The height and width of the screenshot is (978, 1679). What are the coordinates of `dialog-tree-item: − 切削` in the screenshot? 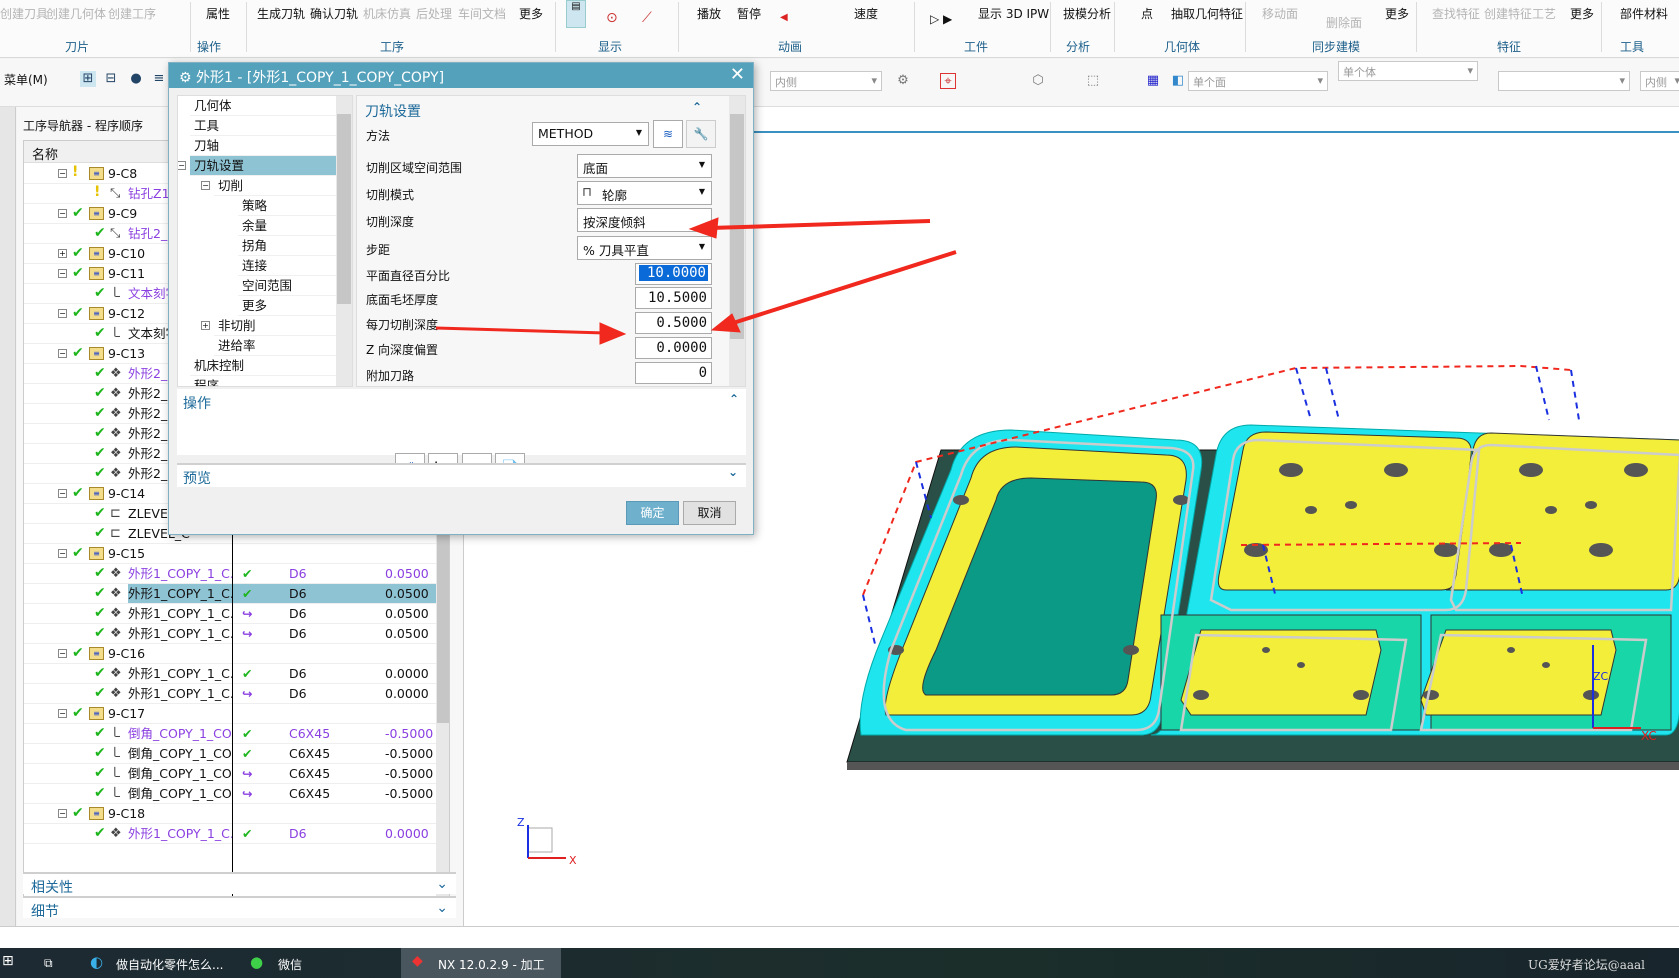 It's located at (276, 186).